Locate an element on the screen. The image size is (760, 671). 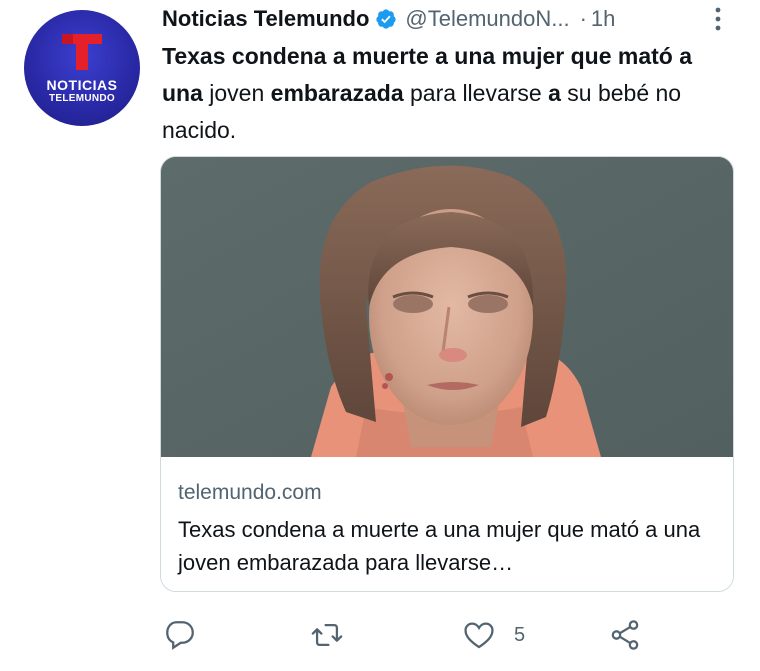
more-options-icon is located at coordinates (718, 19).